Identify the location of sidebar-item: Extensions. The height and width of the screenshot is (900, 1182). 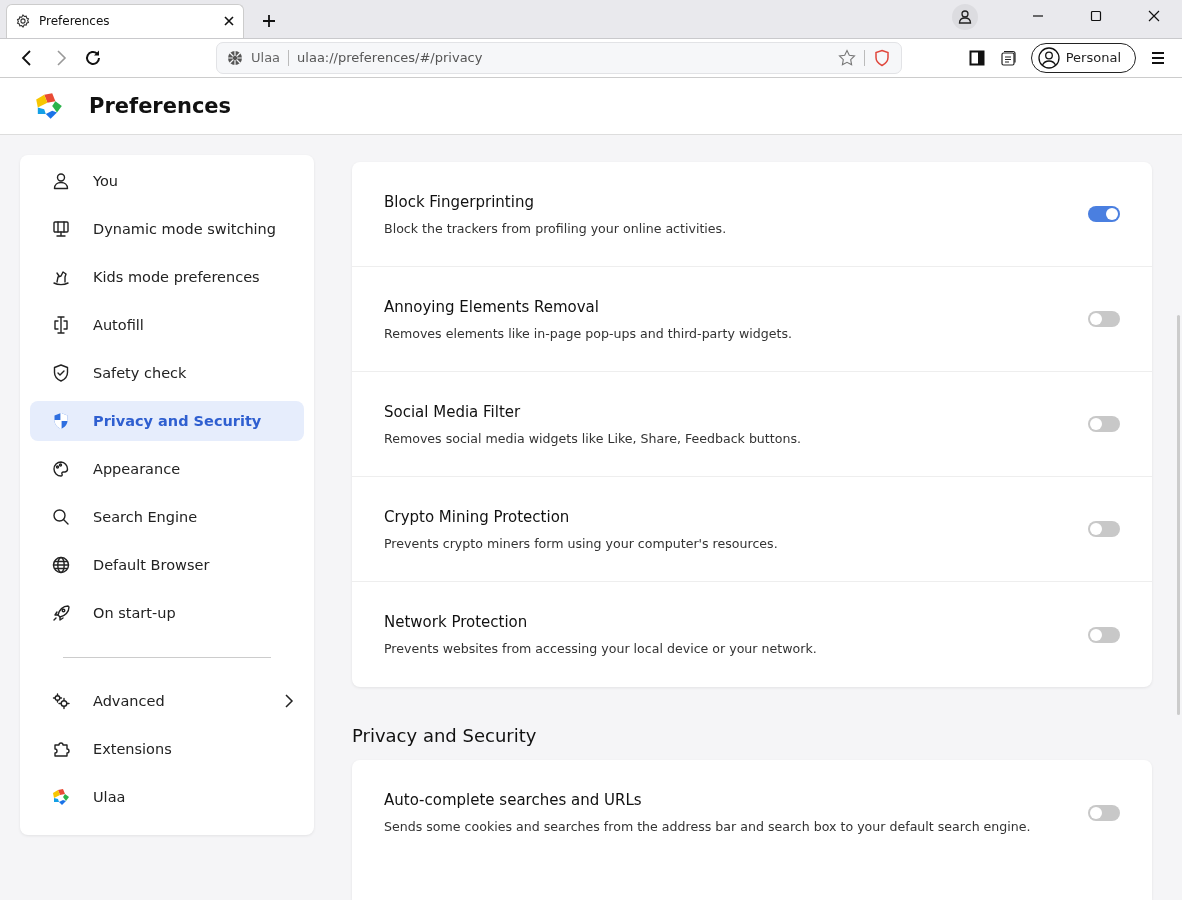
(167, 749).